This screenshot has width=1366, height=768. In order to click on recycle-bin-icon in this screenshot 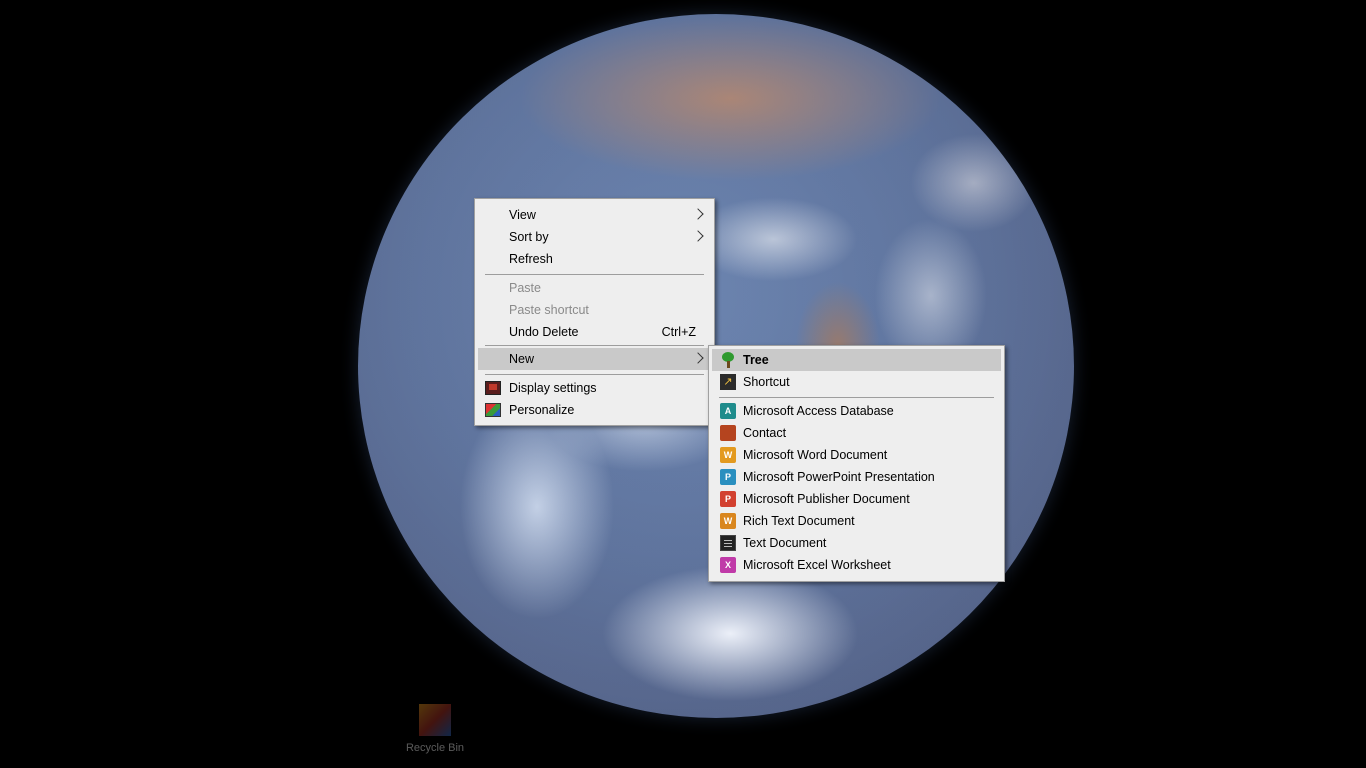, I will do `click(435, 720)`.